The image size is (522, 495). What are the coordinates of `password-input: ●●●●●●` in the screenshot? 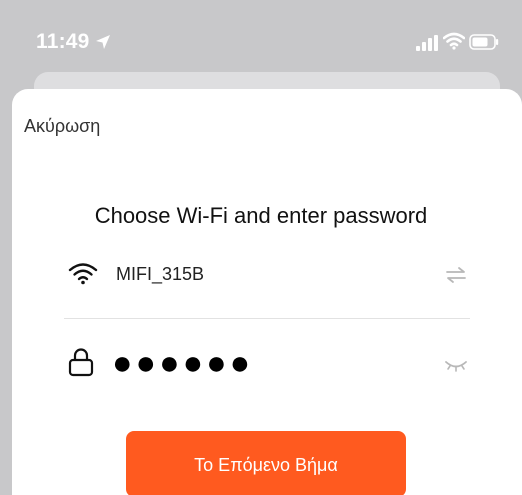 It's located at (182, 363).